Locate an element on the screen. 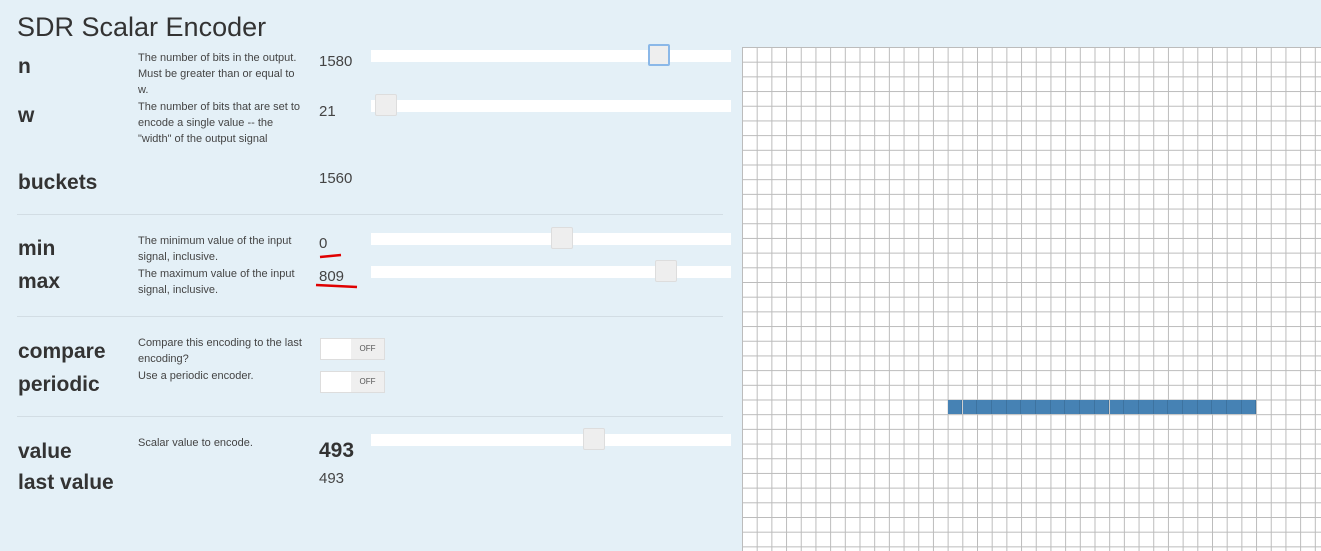 The width and height of the screenshot is (1321, 551). value-slider is located at coordinates (551, 439).